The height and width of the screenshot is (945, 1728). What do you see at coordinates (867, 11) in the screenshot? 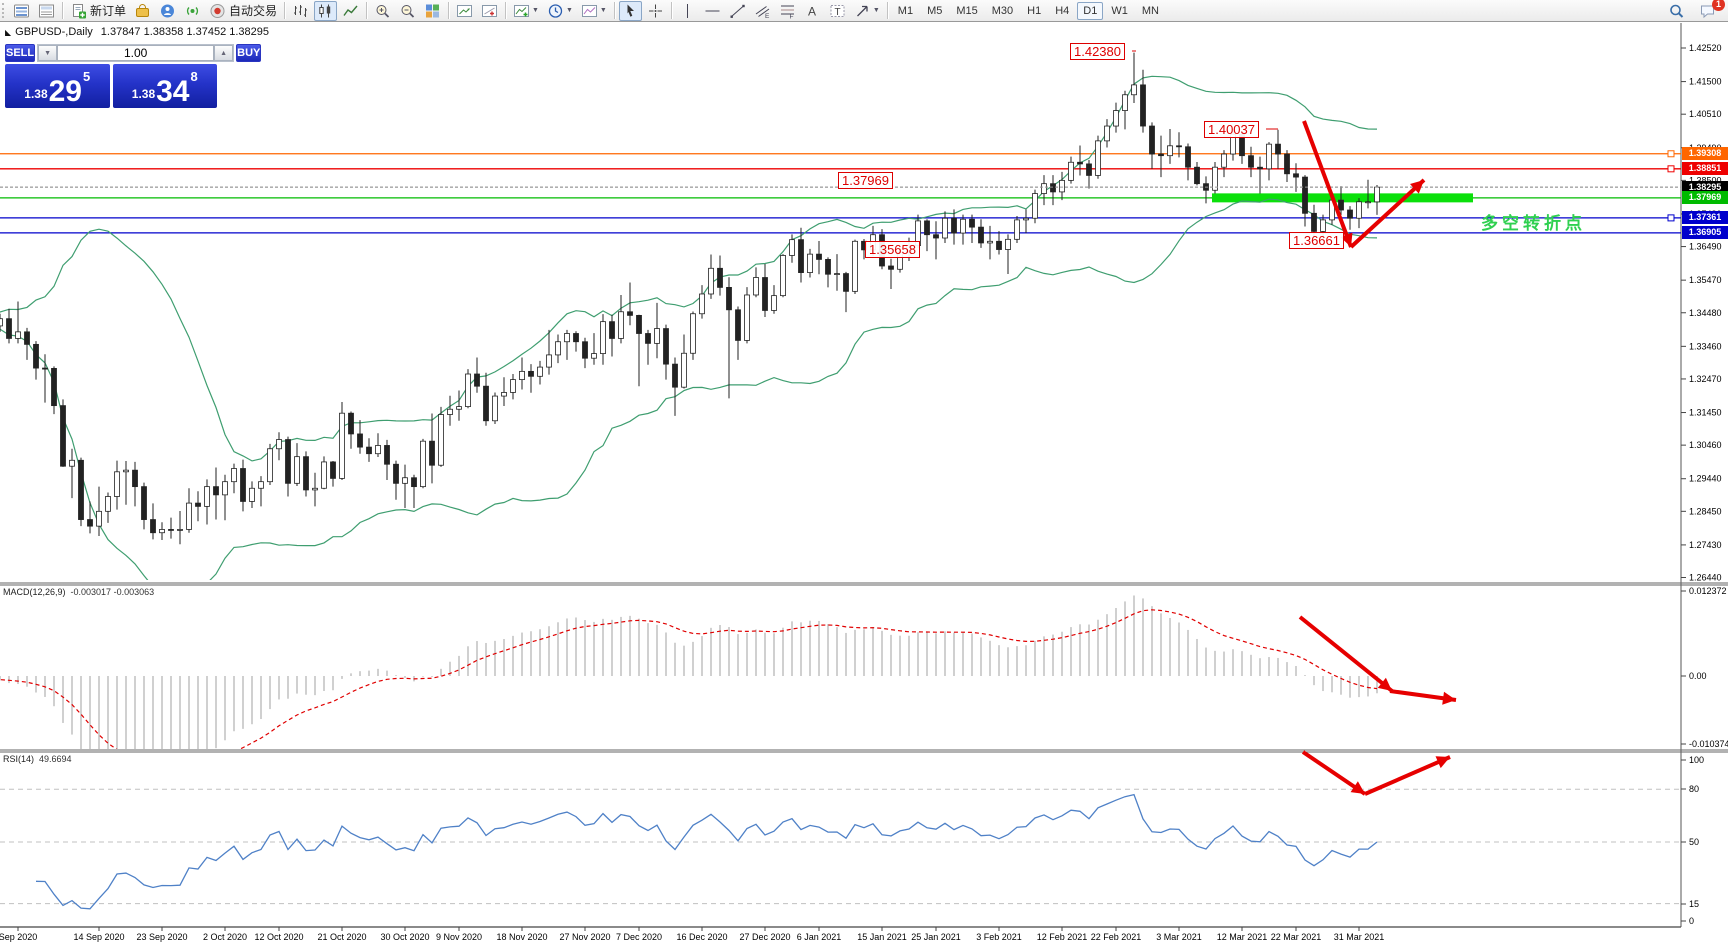
I see `arrow-shapes-tool-icon: ▼` at bounding box center [867, 11].